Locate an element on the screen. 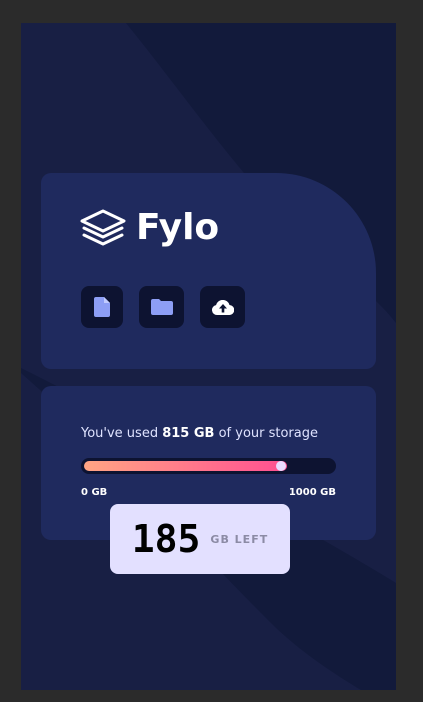  folder-button is located at coordinates (161, 307).